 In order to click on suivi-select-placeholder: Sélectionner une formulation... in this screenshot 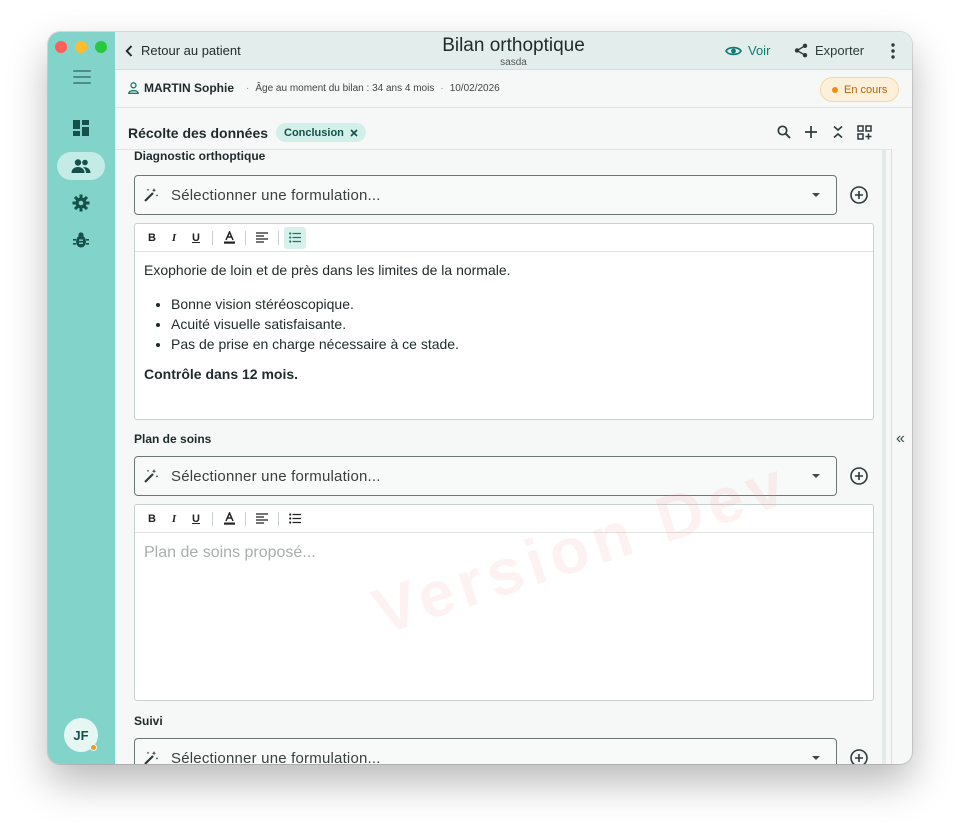, I will do `click(276, 757)`.